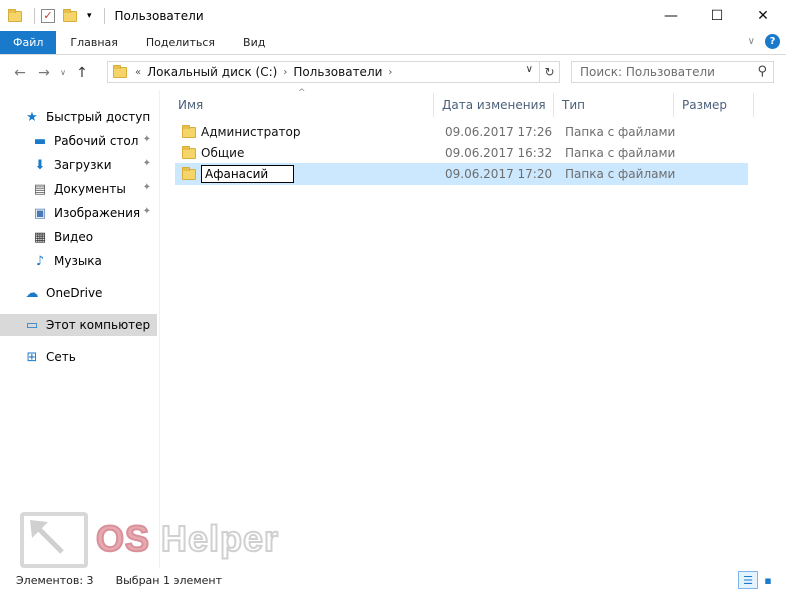 The image size is (786, 593). Describe the element at coordinates (40, 261) in the screenshot. I see `music-icon: ♪` at that location.